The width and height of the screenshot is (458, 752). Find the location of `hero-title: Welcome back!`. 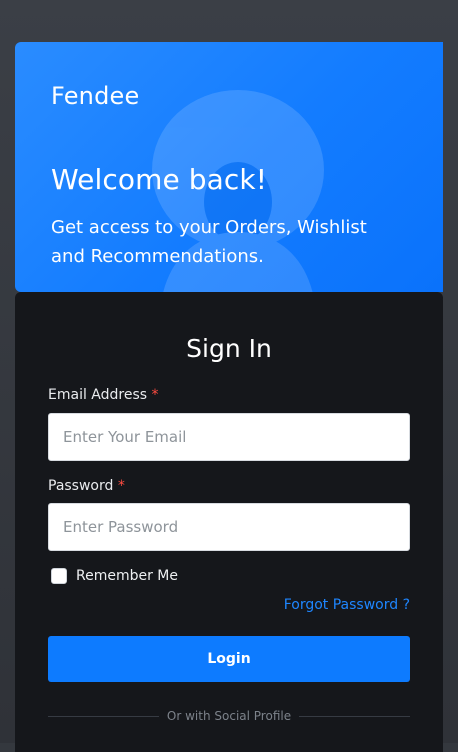

hero-title: Welcome back! is located at coordinates (159, 179).